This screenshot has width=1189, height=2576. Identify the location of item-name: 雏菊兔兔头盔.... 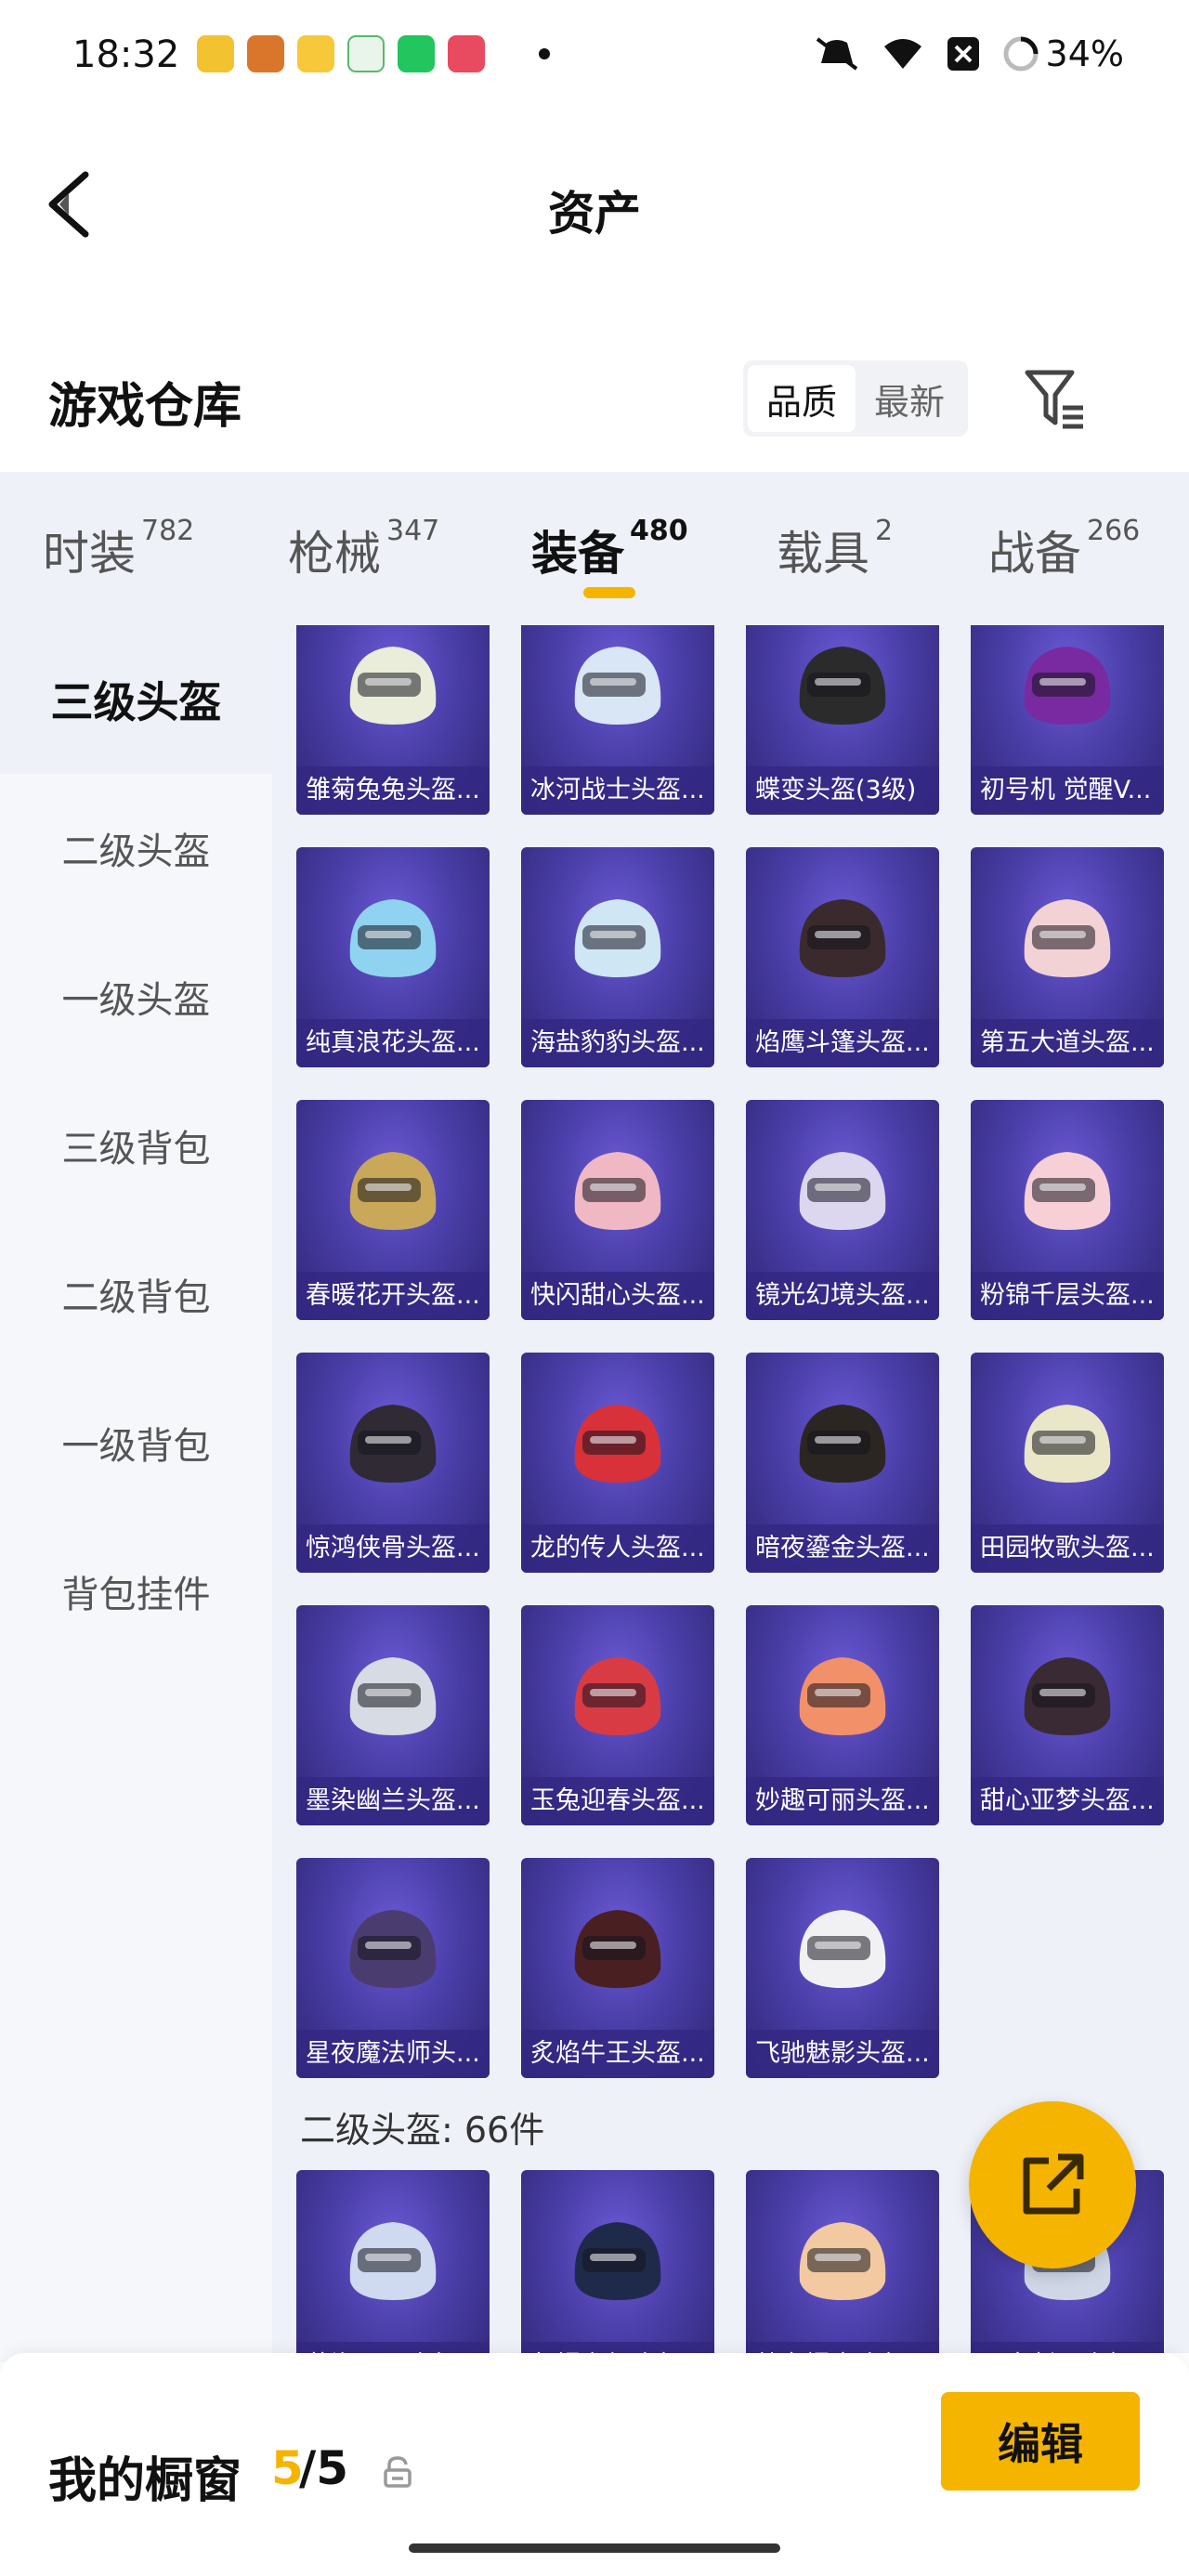
(393, 790).